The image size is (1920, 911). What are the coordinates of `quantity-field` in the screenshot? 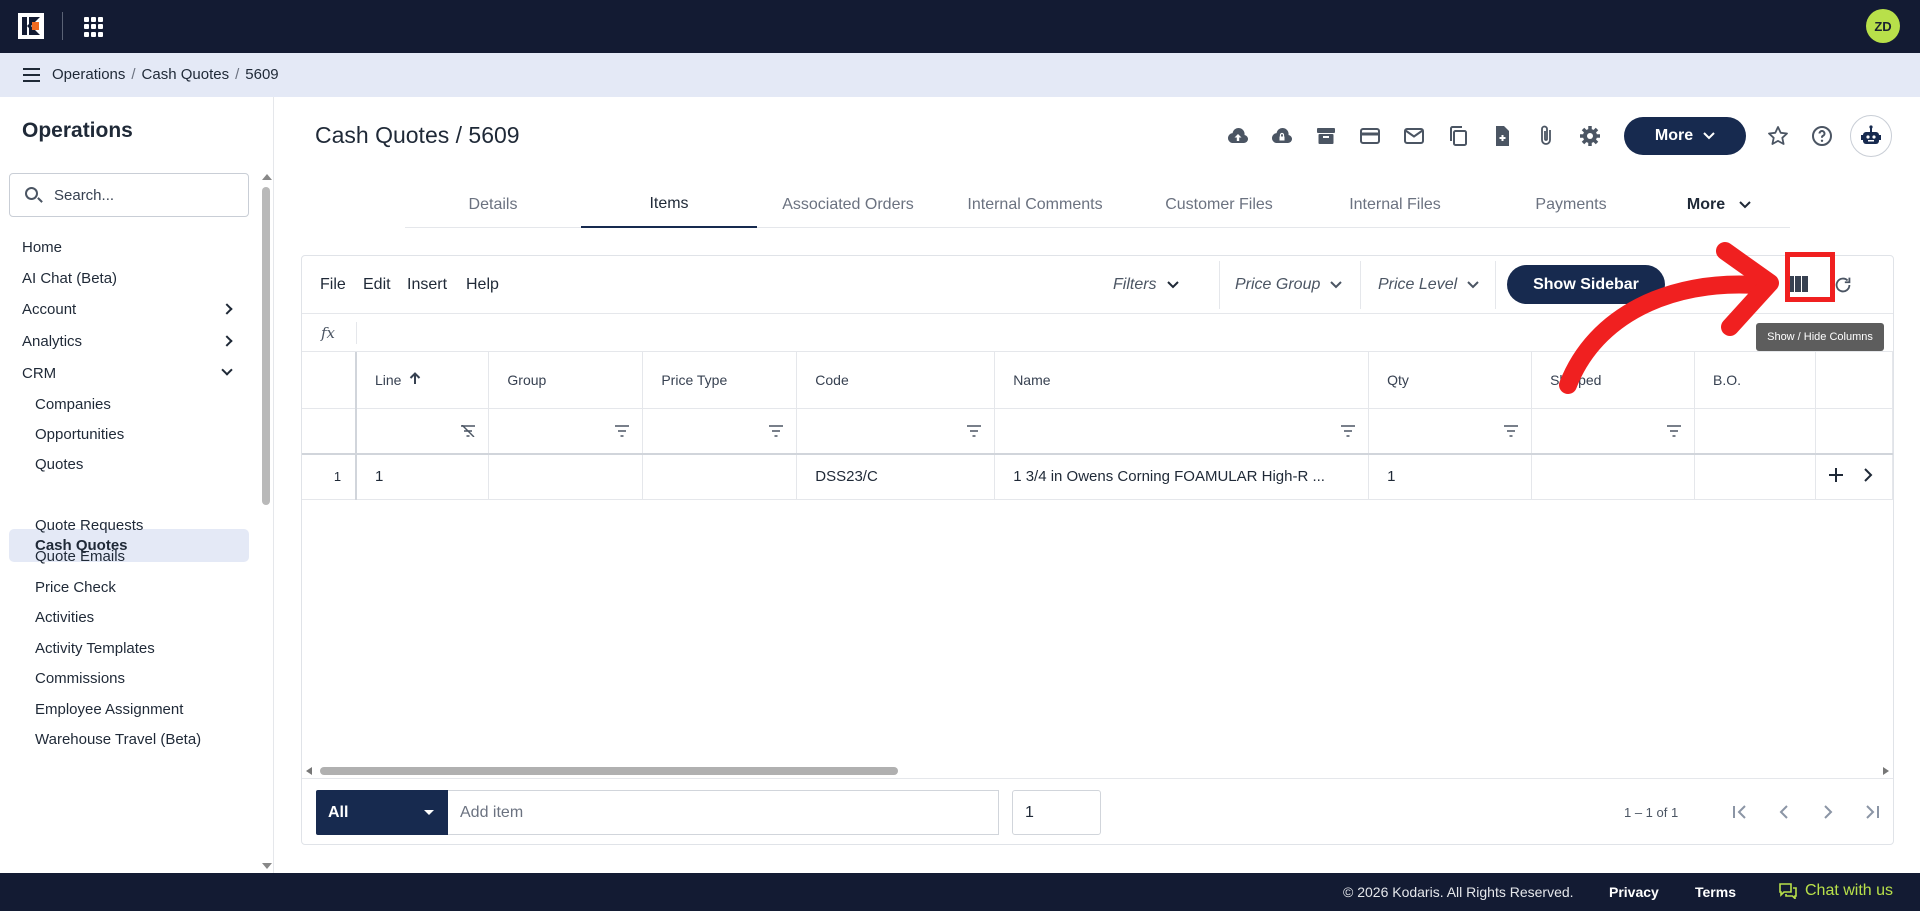 It's located at (1056, 812).